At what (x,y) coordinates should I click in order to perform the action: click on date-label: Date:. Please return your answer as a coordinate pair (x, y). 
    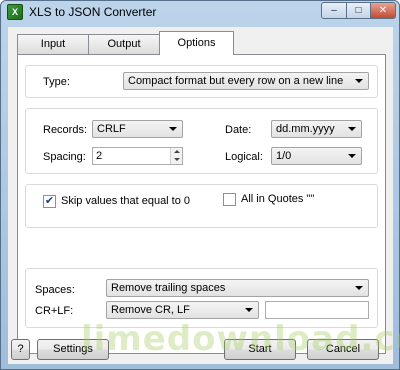
    Looking at the image, I should click on (238, 130).